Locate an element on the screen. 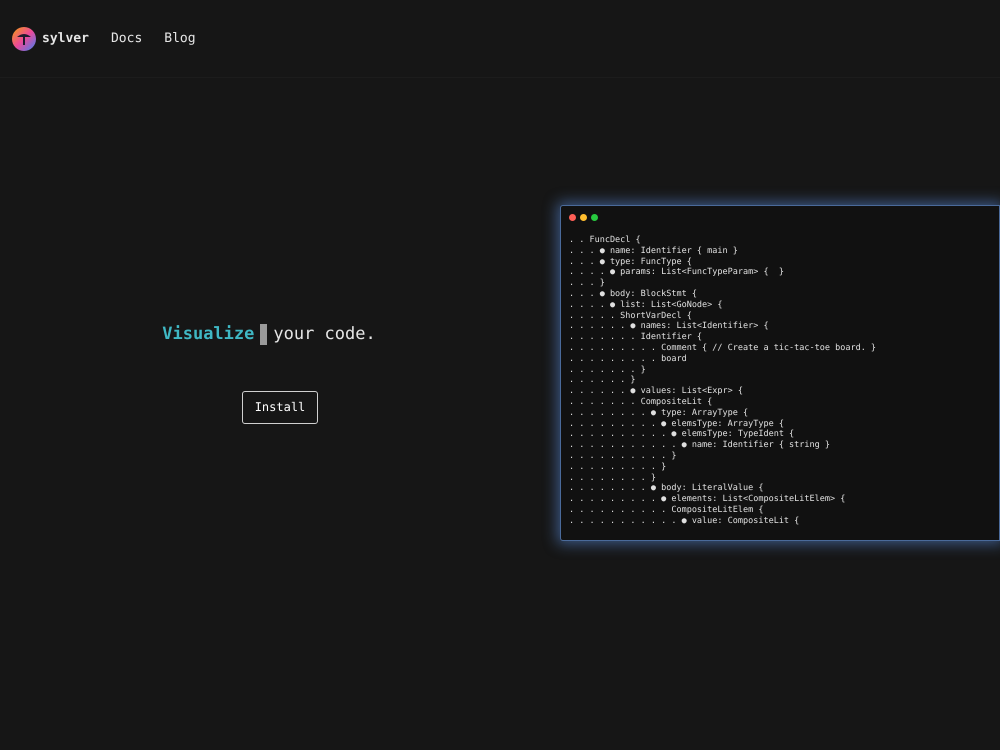  headline-text: your code. is located at coordinates (324, 334).